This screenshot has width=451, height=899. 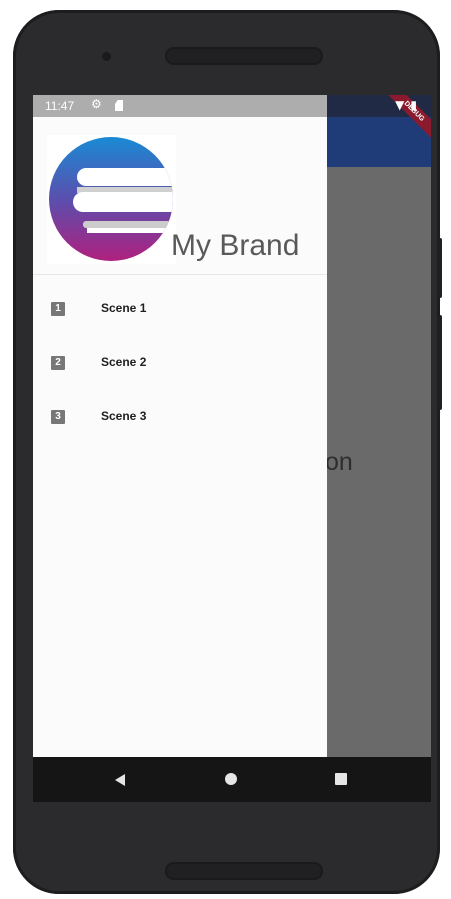 What do you see at coordinates (120, 780) in the screenshot?
I see `back-icon` at bounding box center [120, 780].